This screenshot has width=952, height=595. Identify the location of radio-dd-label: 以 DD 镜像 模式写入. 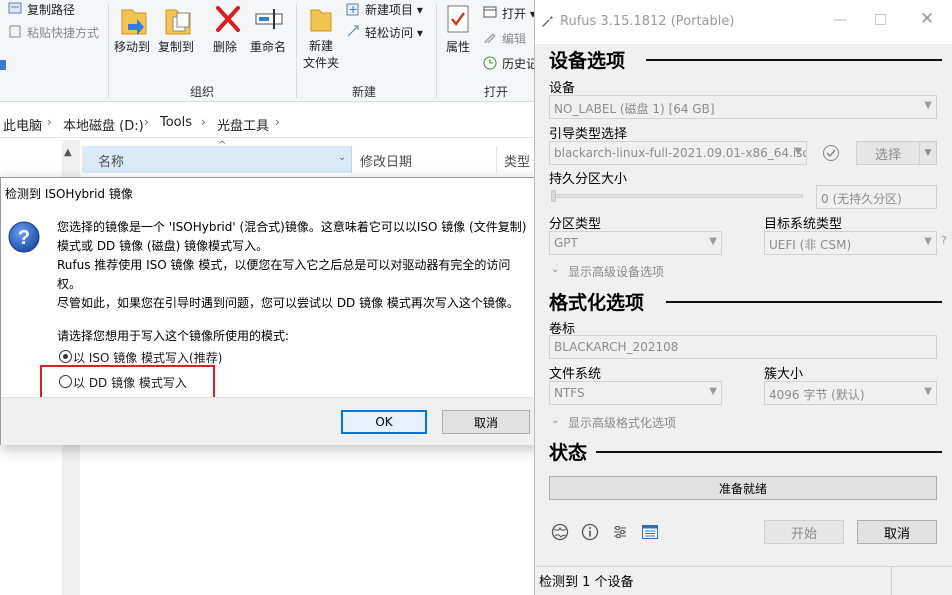
(130, 383).